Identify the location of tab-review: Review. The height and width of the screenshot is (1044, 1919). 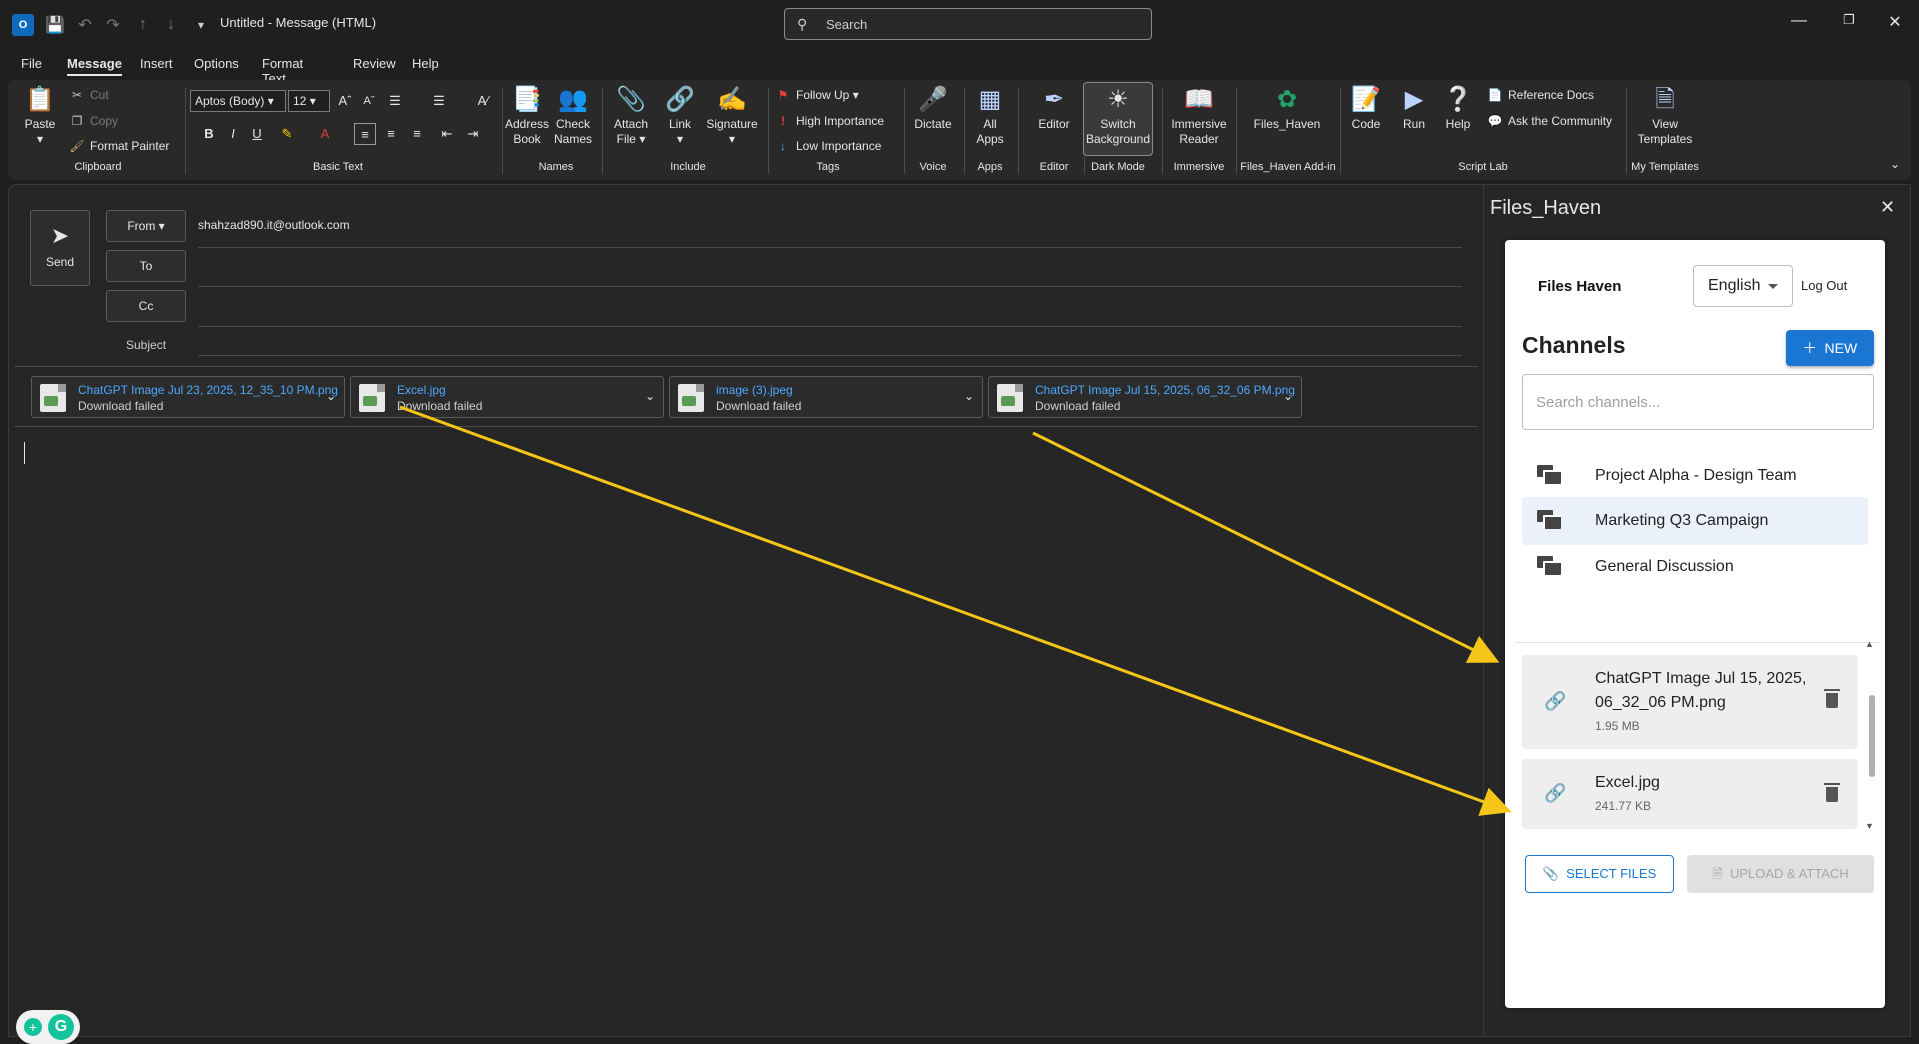
(374, 63).